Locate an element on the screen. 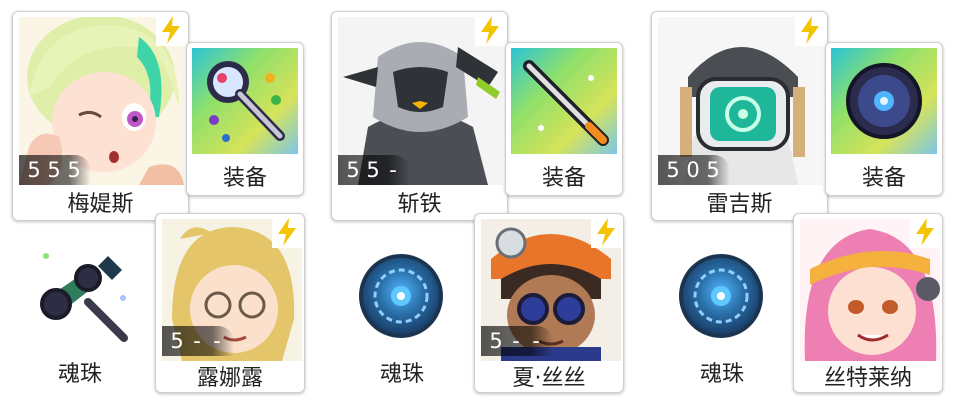 The width and height of the screenshot is (956, 407). character-card-lunalu: 5 - - 露娜露 is located at coordinates (230, 303).